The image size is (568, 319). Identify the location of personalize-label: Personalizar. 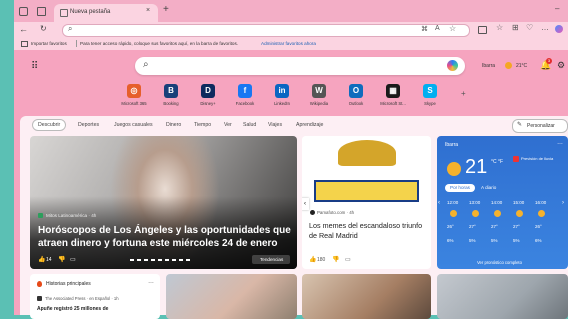
(541, 126).